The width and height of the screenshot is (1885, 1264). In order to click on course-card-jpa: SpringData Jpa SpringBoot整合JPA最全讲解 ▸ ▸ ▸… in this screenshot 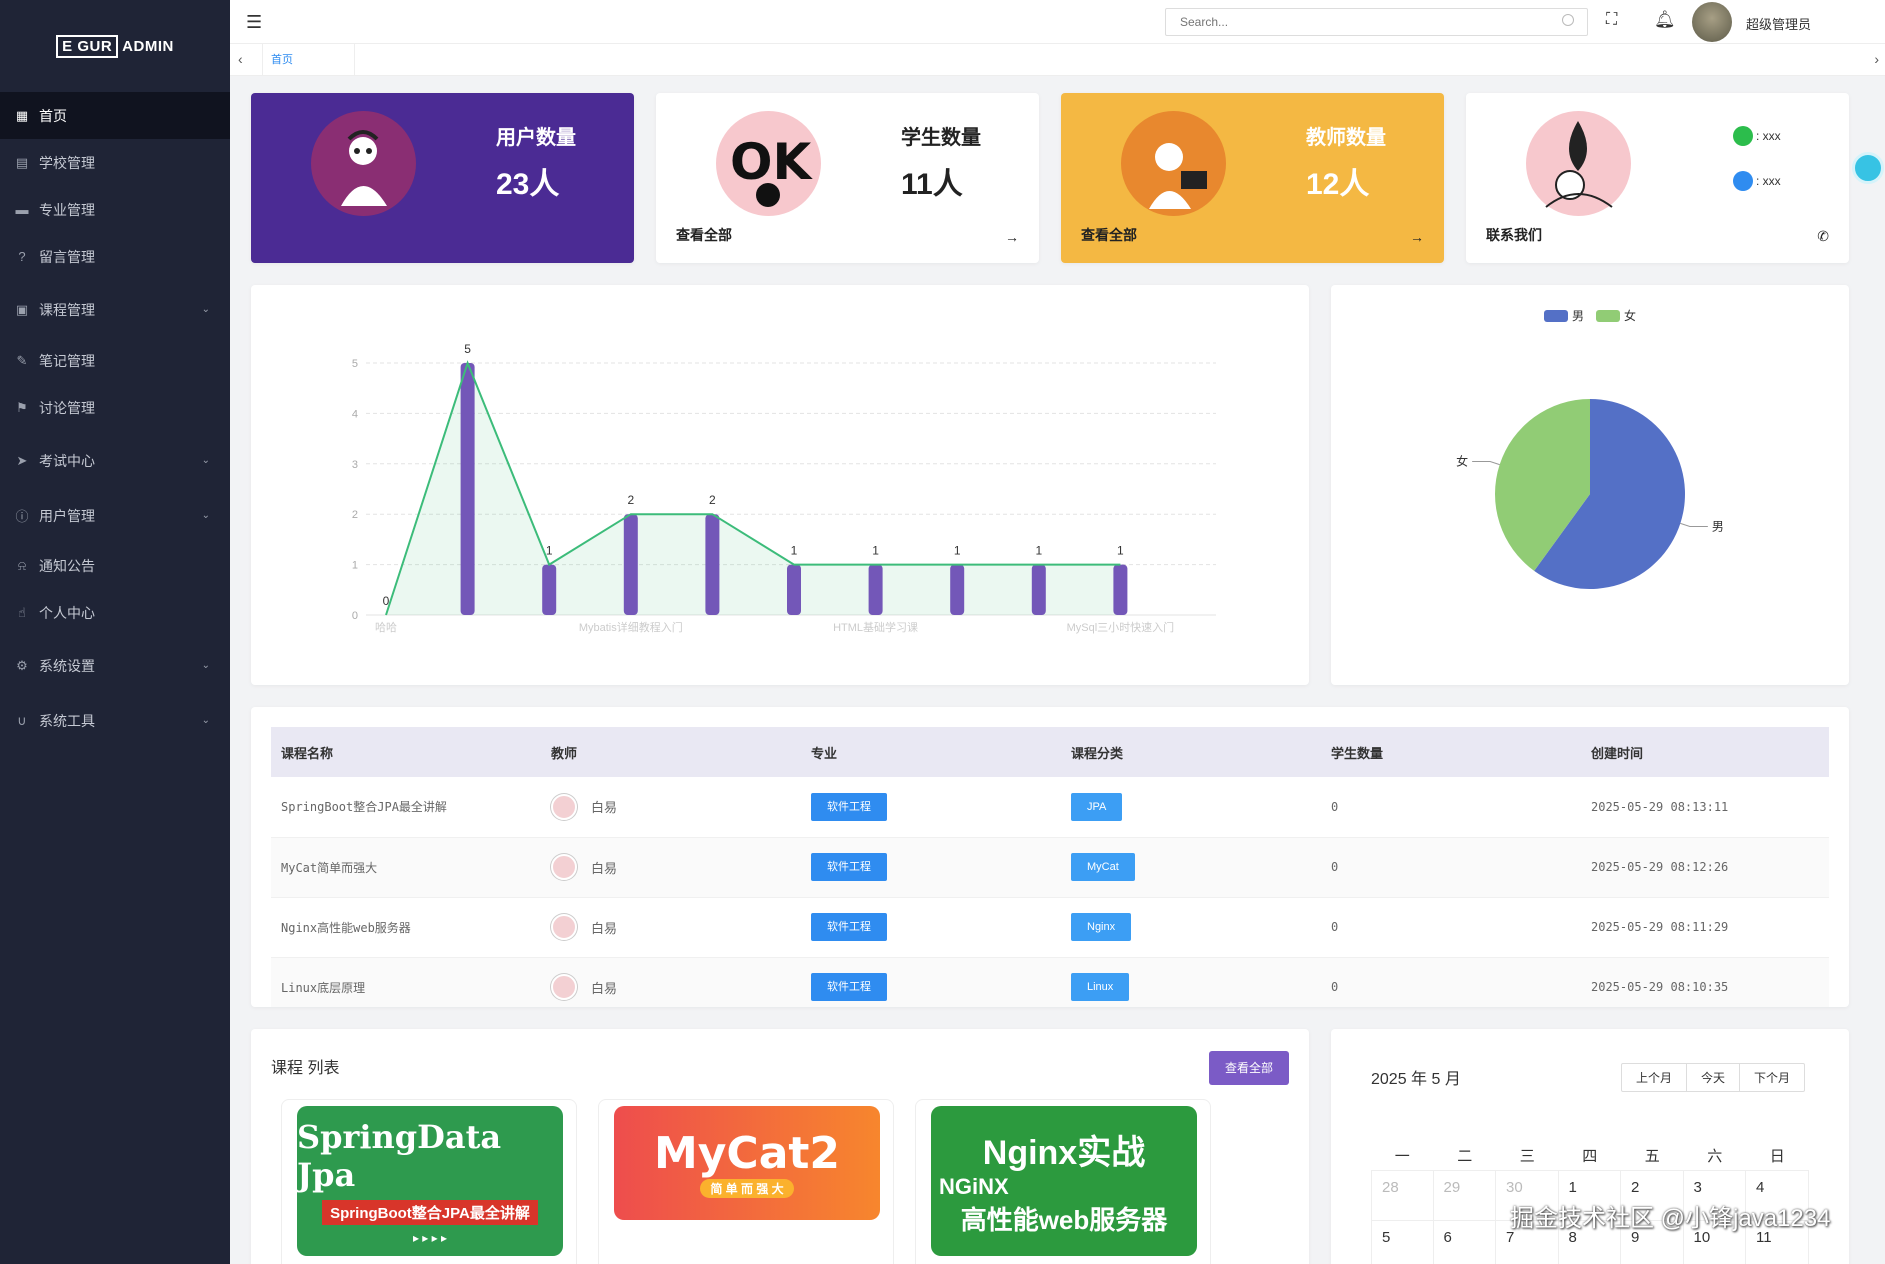, I will do `click(429, 1181)`.